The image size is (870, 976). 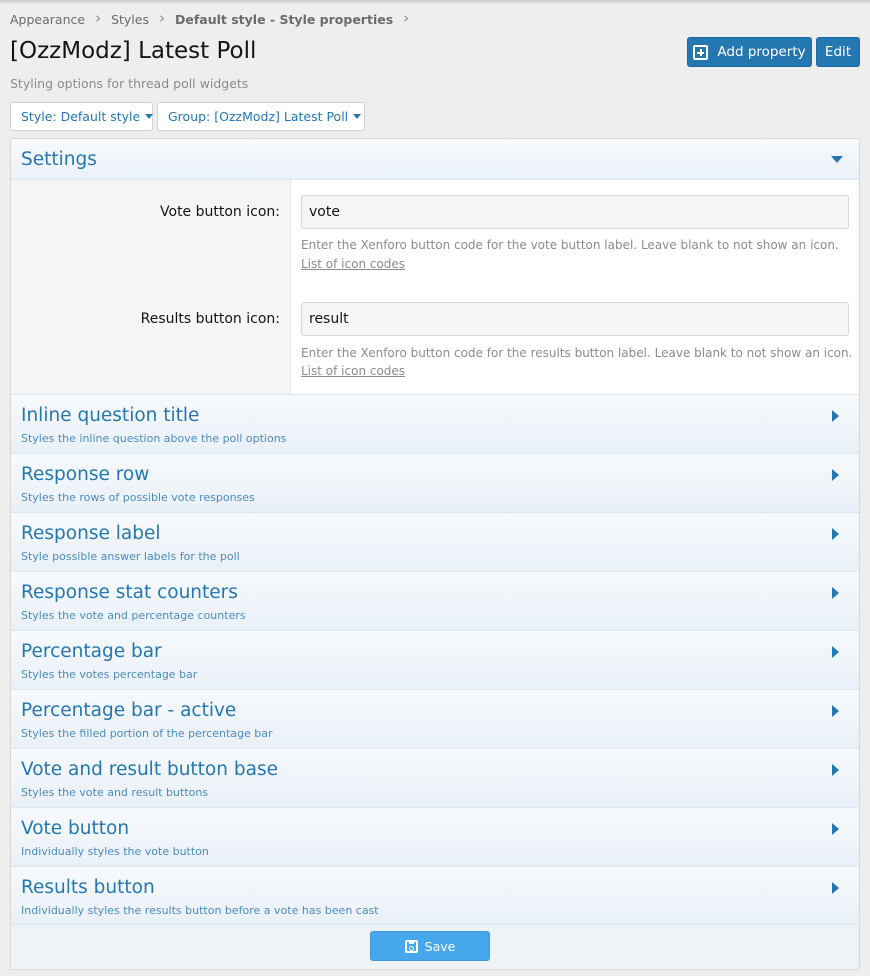 I want to click on page-title: [OzzModz] Latest Poll, so click(x=133, y=51).